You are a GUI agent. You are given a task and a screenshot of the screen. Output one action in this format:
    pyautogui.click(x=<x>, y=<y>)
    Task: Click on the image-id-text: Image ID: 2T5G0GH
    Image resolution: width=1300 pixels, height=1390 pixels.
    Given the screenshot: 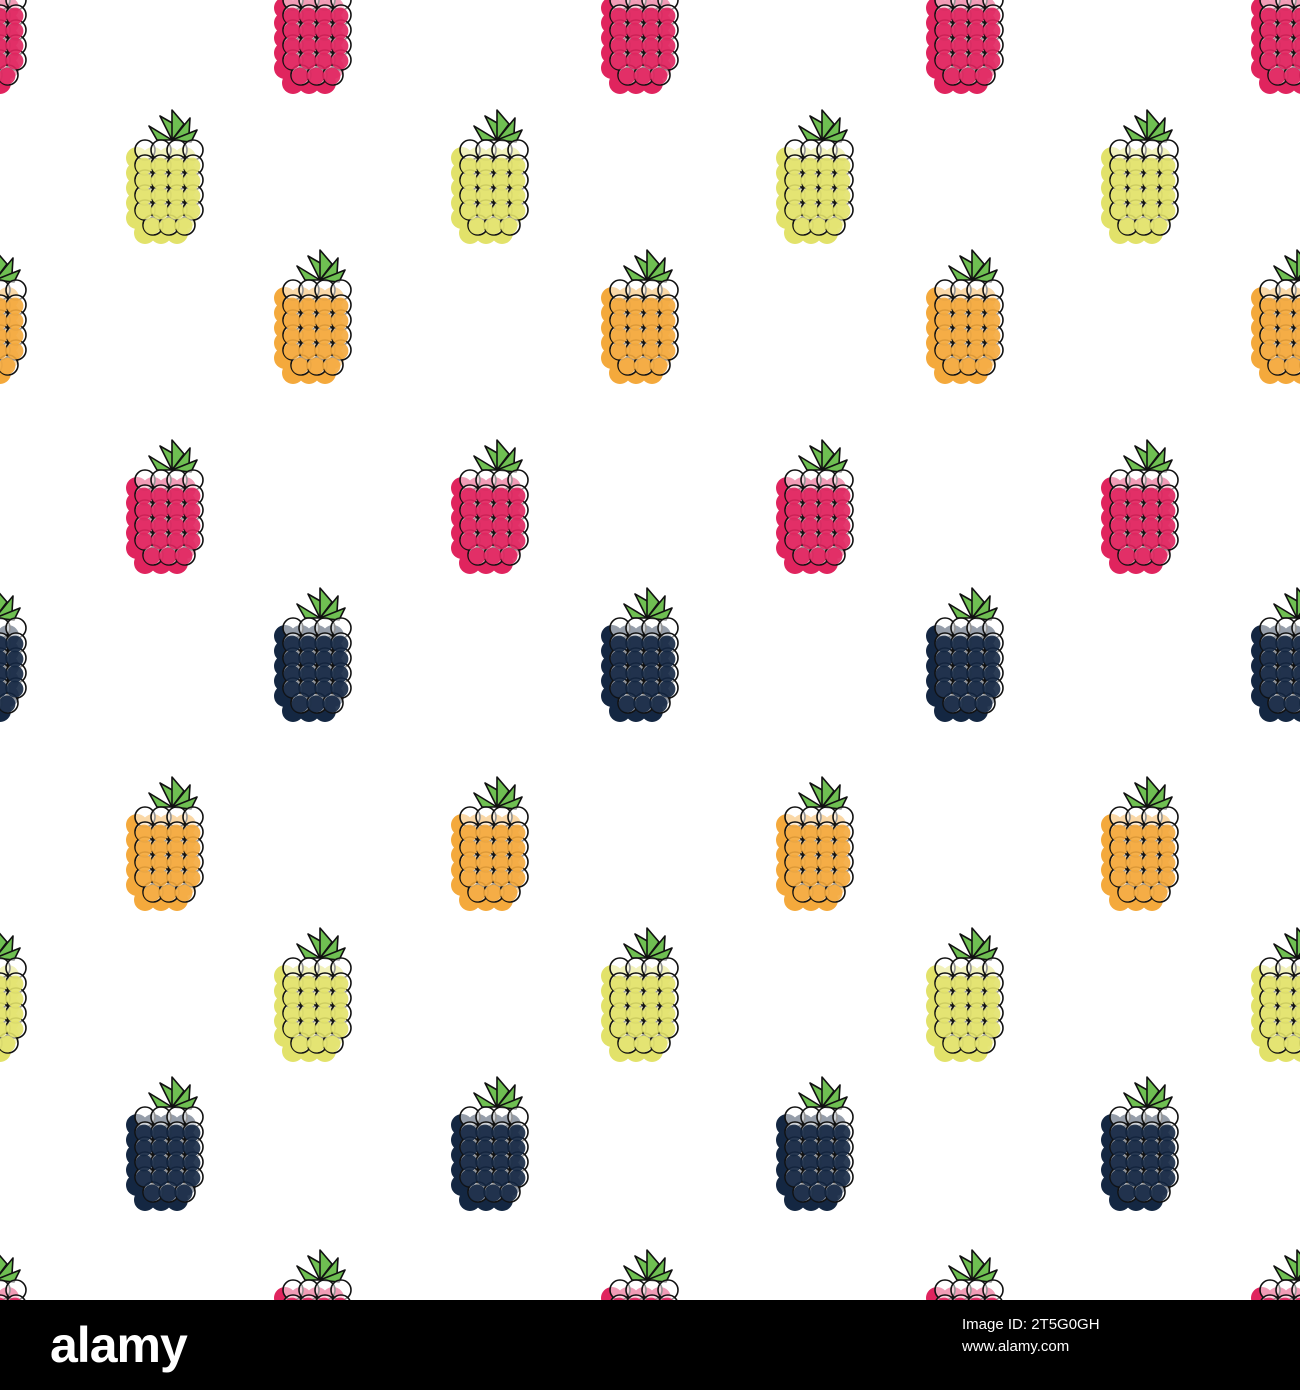 What is the action you would take?
    pyautogui.click(x=1031, y=1324)
    